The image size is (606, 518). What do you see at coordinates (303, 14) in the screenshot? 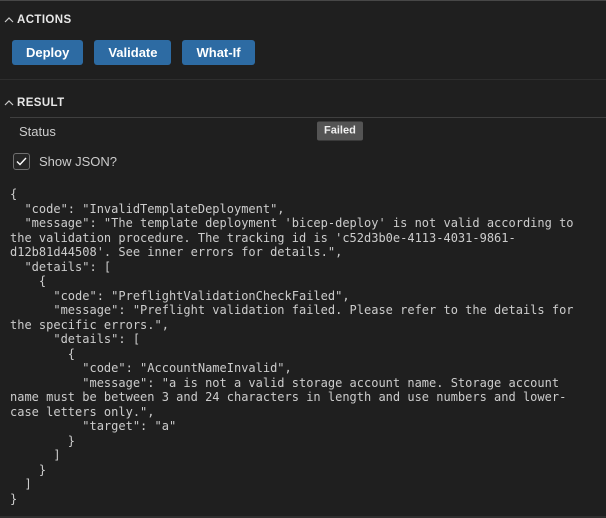
I see `actions-section-header: ACTIONS` at bounding box center [303, 14].